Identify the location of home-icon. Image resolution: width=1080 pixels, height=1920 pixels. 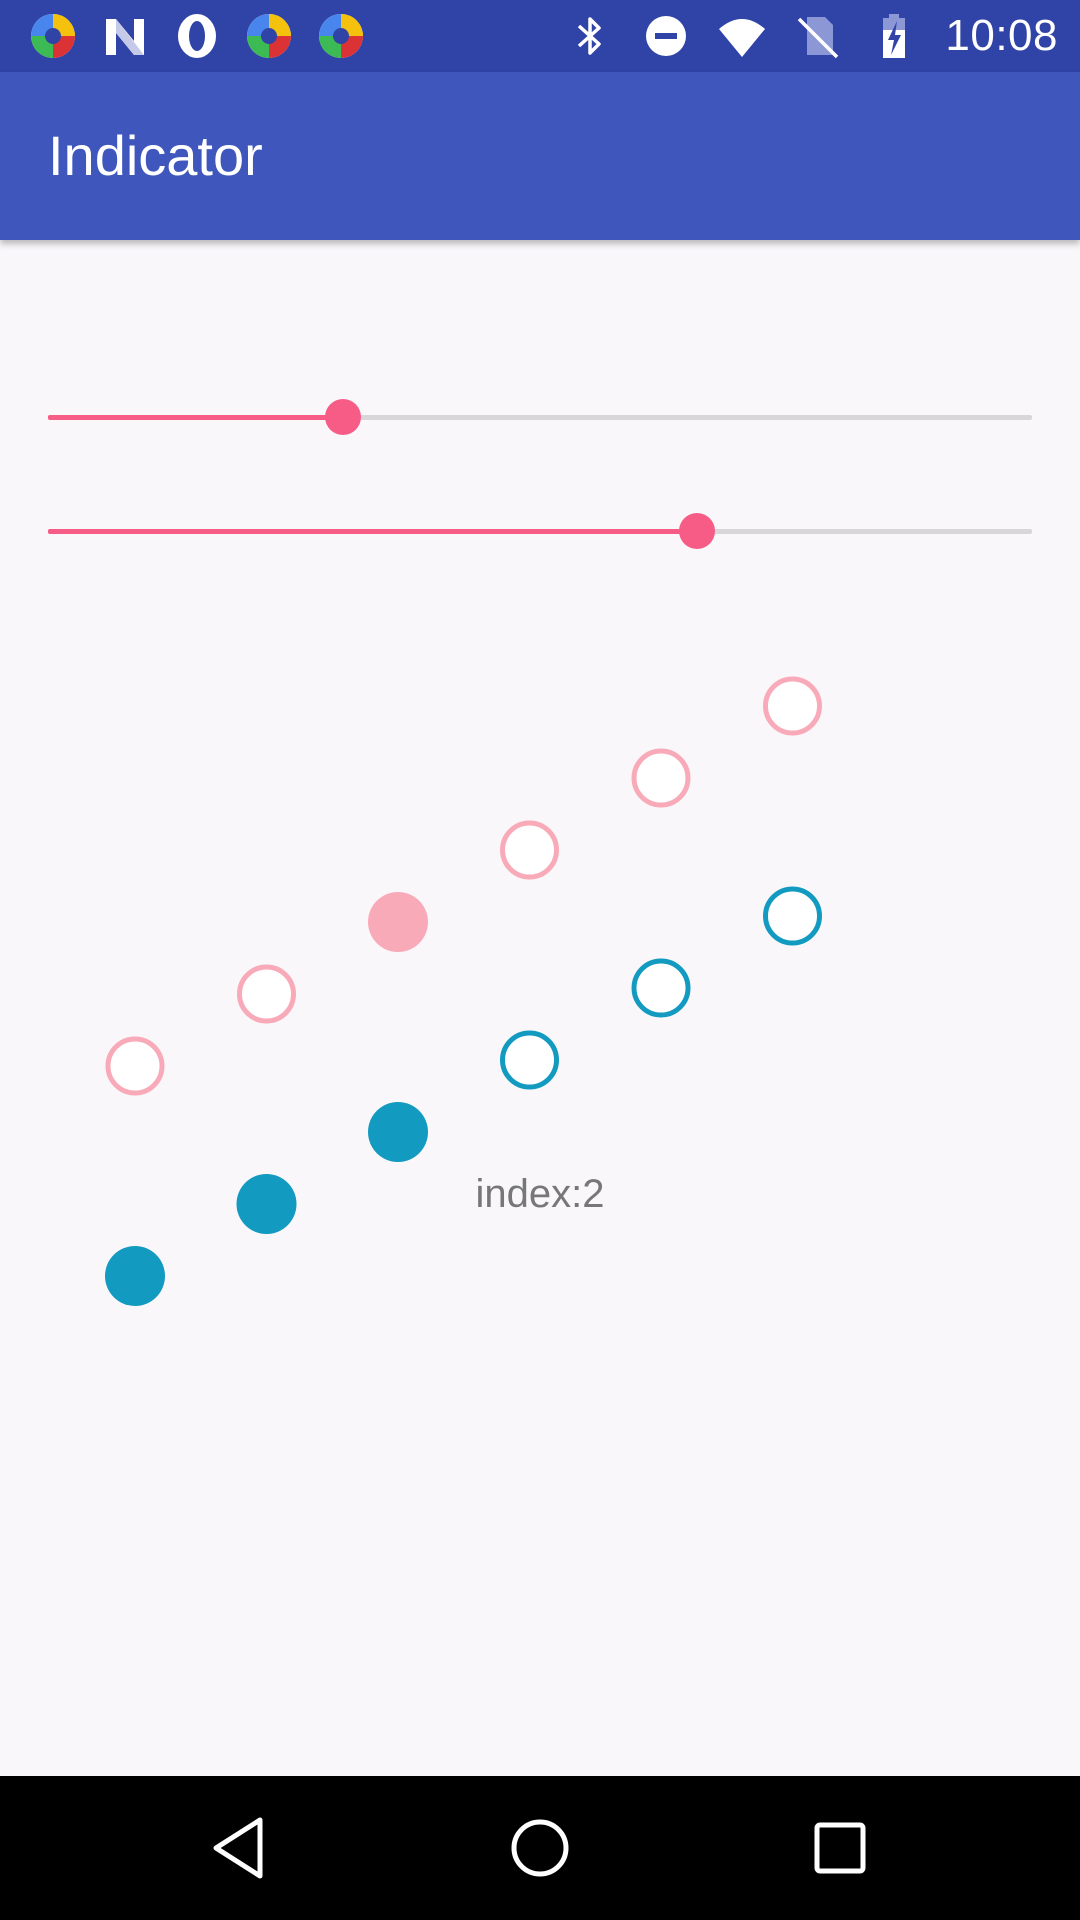
(540, 1848).